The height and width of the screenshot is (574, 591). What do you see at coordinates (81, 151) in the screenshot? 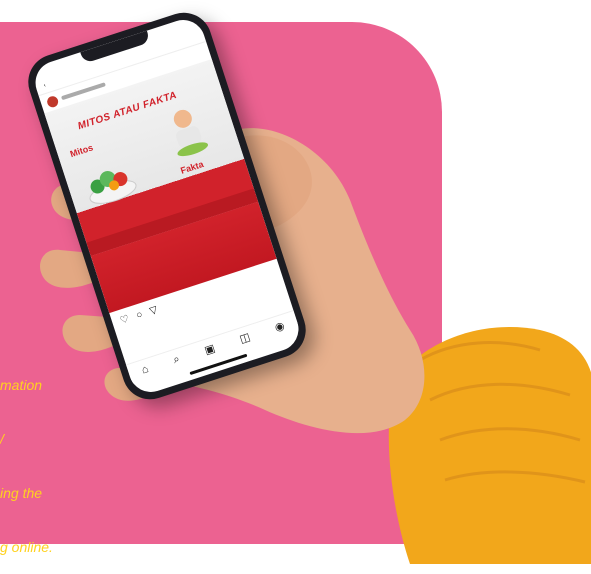
I see `myth-label: Mitos` at bounding box center [81, 151].